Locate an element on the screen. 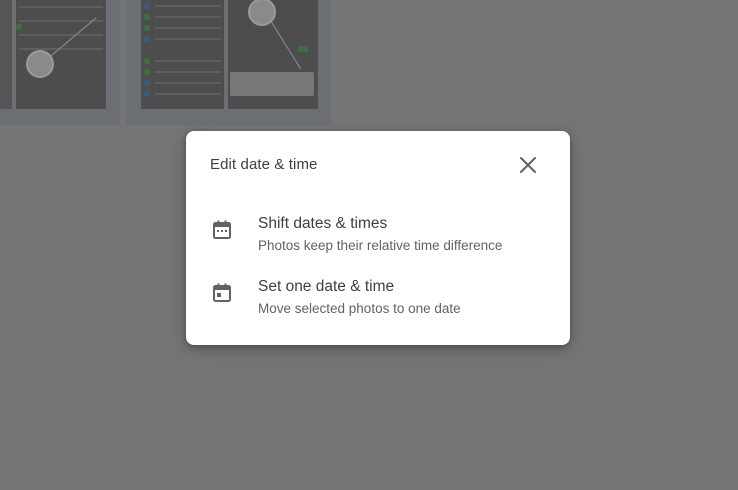  close-button is located at coordinates (528, 165).